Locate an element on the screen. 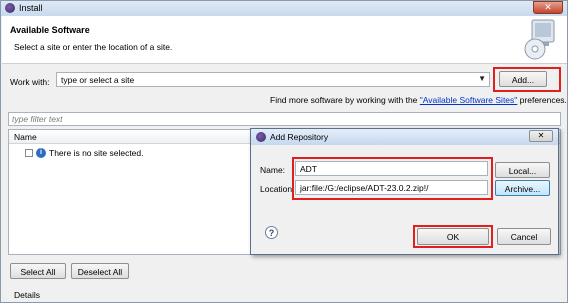 The image size is (568, 303). empty-row-text: There is no site selected. is located at coordinates (96, 153).